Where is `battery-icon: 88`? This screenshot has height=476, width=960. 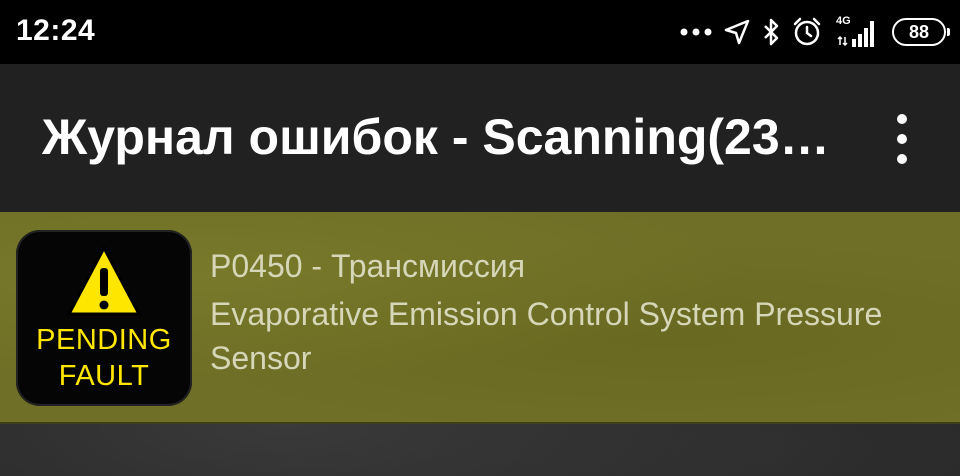
battery-icon: 88 is located at coordinates (921, 32).